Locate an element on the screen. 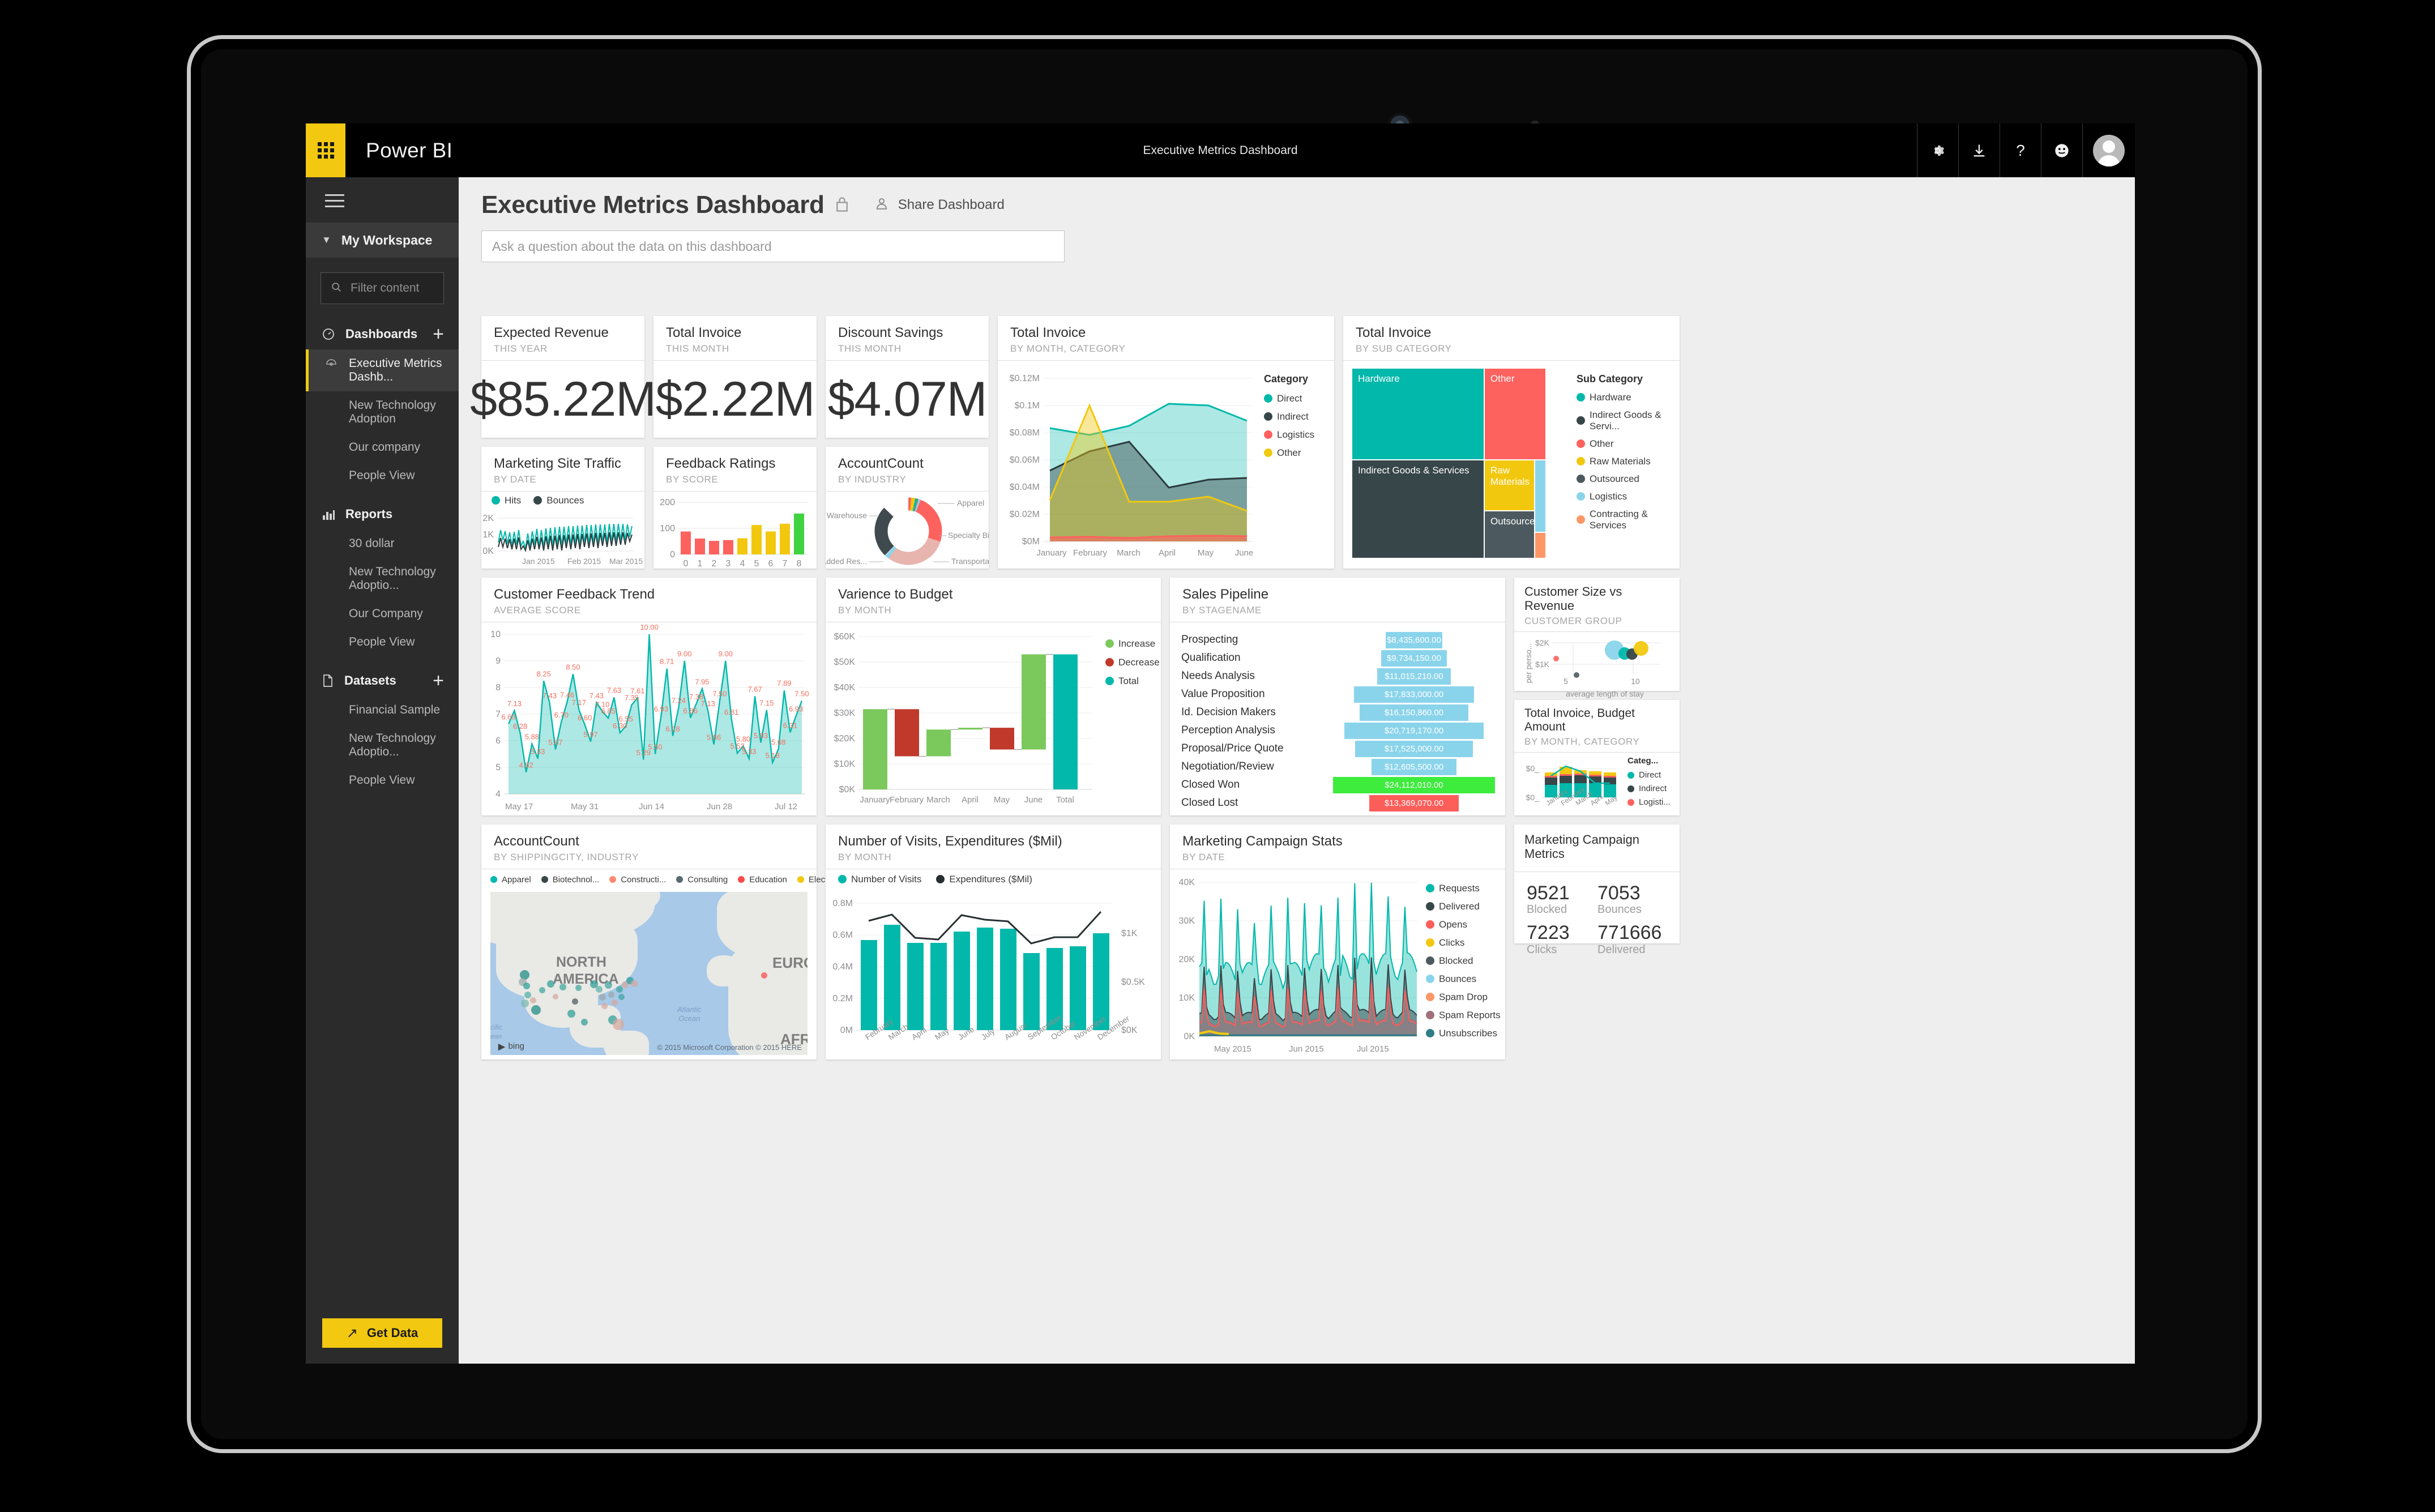 This screenshot has width=2435, height=1512. legend-item-opens: Opens is located at coordinates (1464, 924).